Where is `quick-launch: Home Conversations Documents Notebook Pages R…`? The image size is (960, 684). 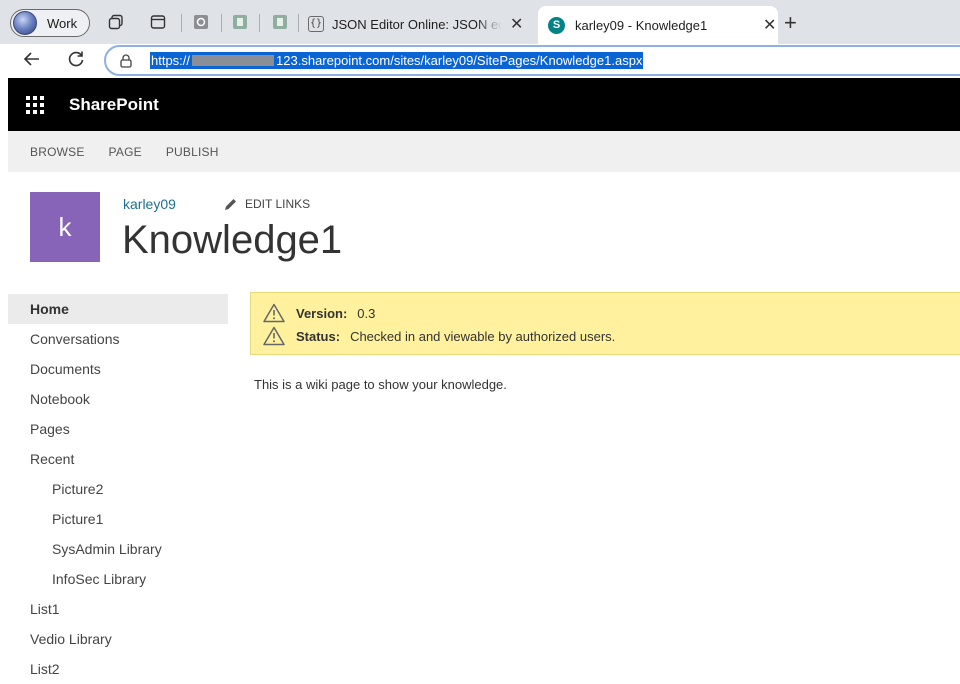
quick-launch: Home Conversations Documents Notebook Pages R… is located at coordinates (118, 489).